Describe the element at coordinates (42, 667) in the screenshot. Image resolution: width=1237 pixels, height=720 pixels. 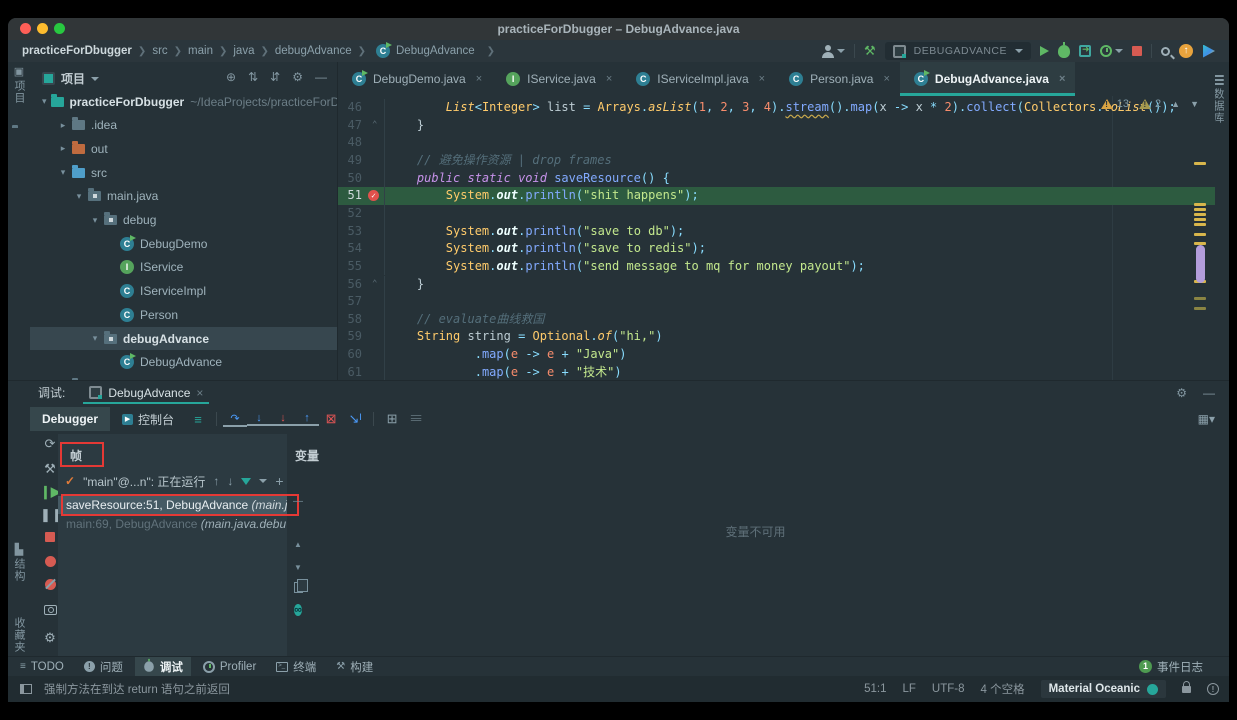
I see `toolwindow-button-todo: ≡ TODO` at that location.